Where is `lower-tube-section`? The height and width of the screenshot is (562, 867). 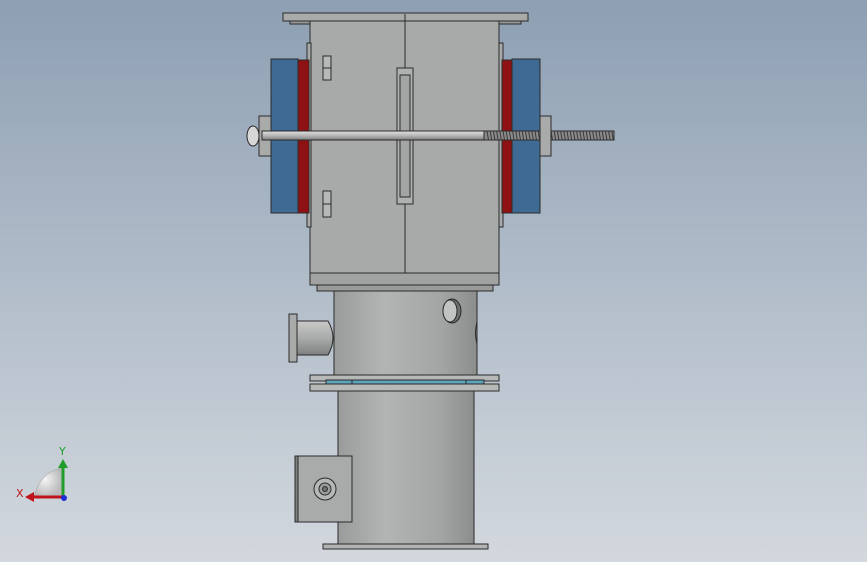
lower-tube-section is located at coordinates (391, 470).